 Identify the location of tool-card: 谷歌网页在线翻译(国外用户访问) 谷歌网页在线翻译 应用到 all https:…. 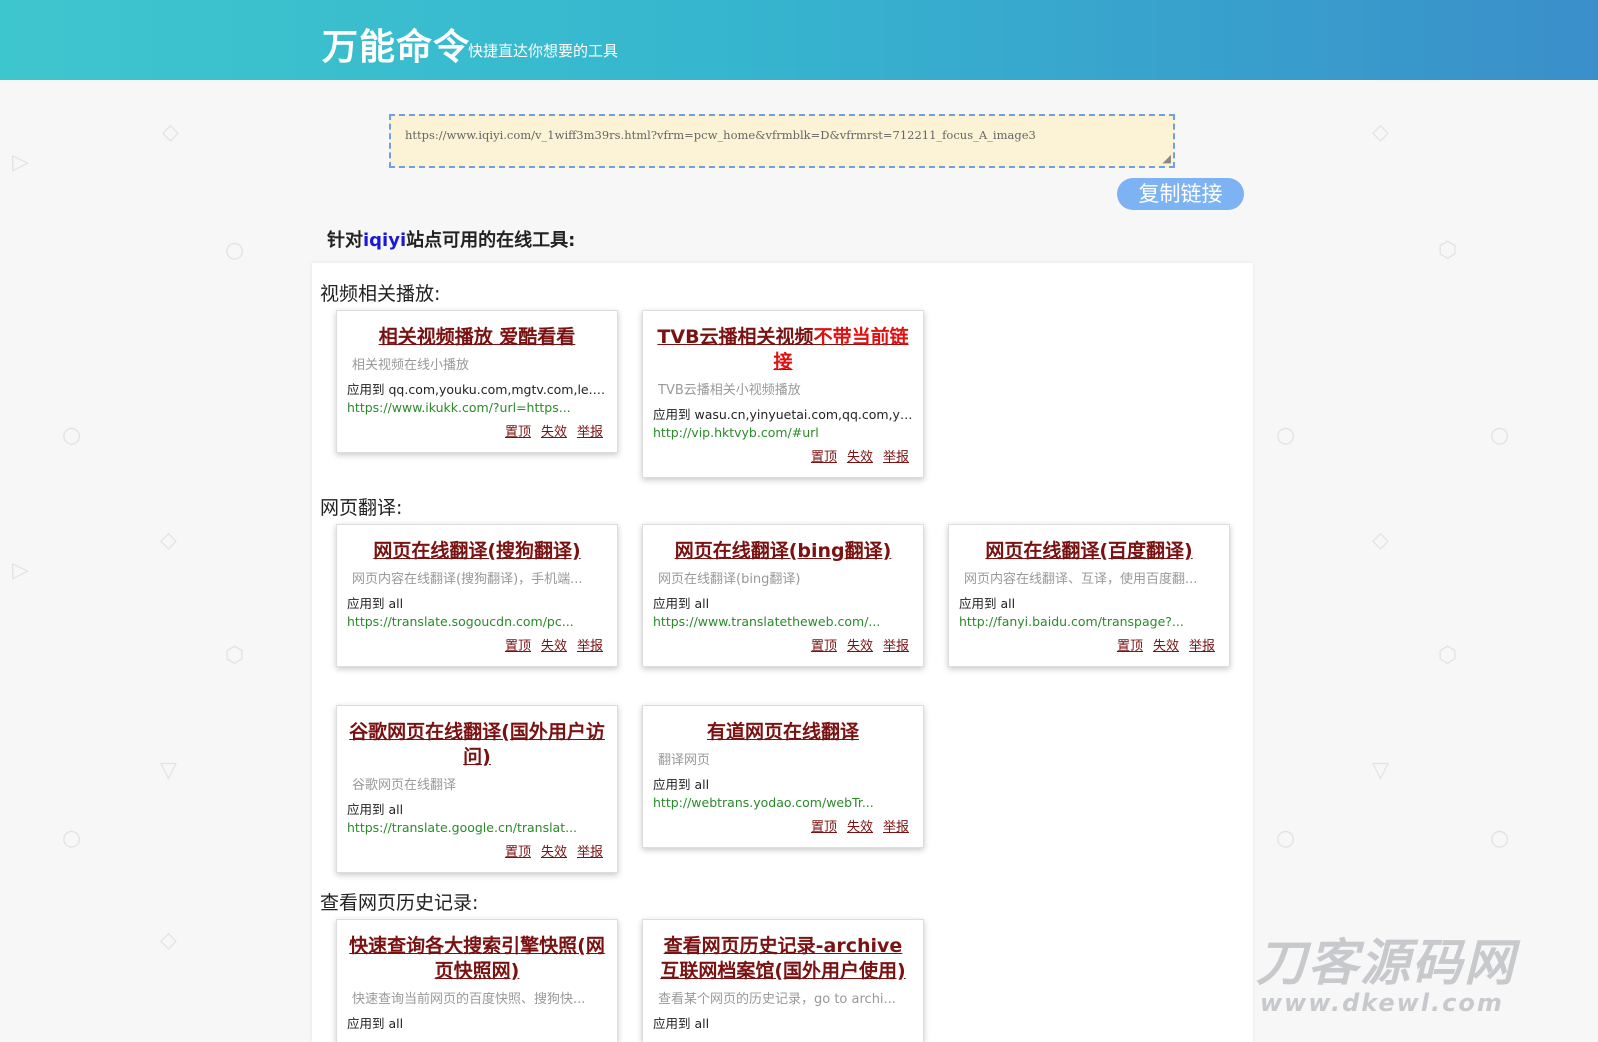
(477, 789).